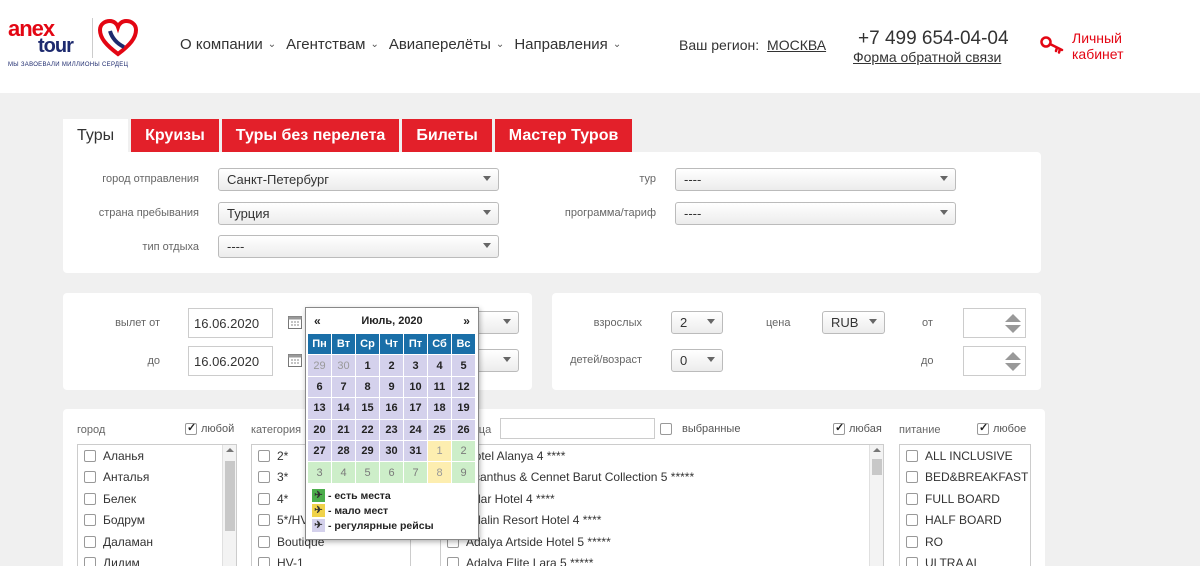  What do you see at coordinates (358, 213) in the screenshot?
I see `country-select: Турция` at bounding box center [358, 213].